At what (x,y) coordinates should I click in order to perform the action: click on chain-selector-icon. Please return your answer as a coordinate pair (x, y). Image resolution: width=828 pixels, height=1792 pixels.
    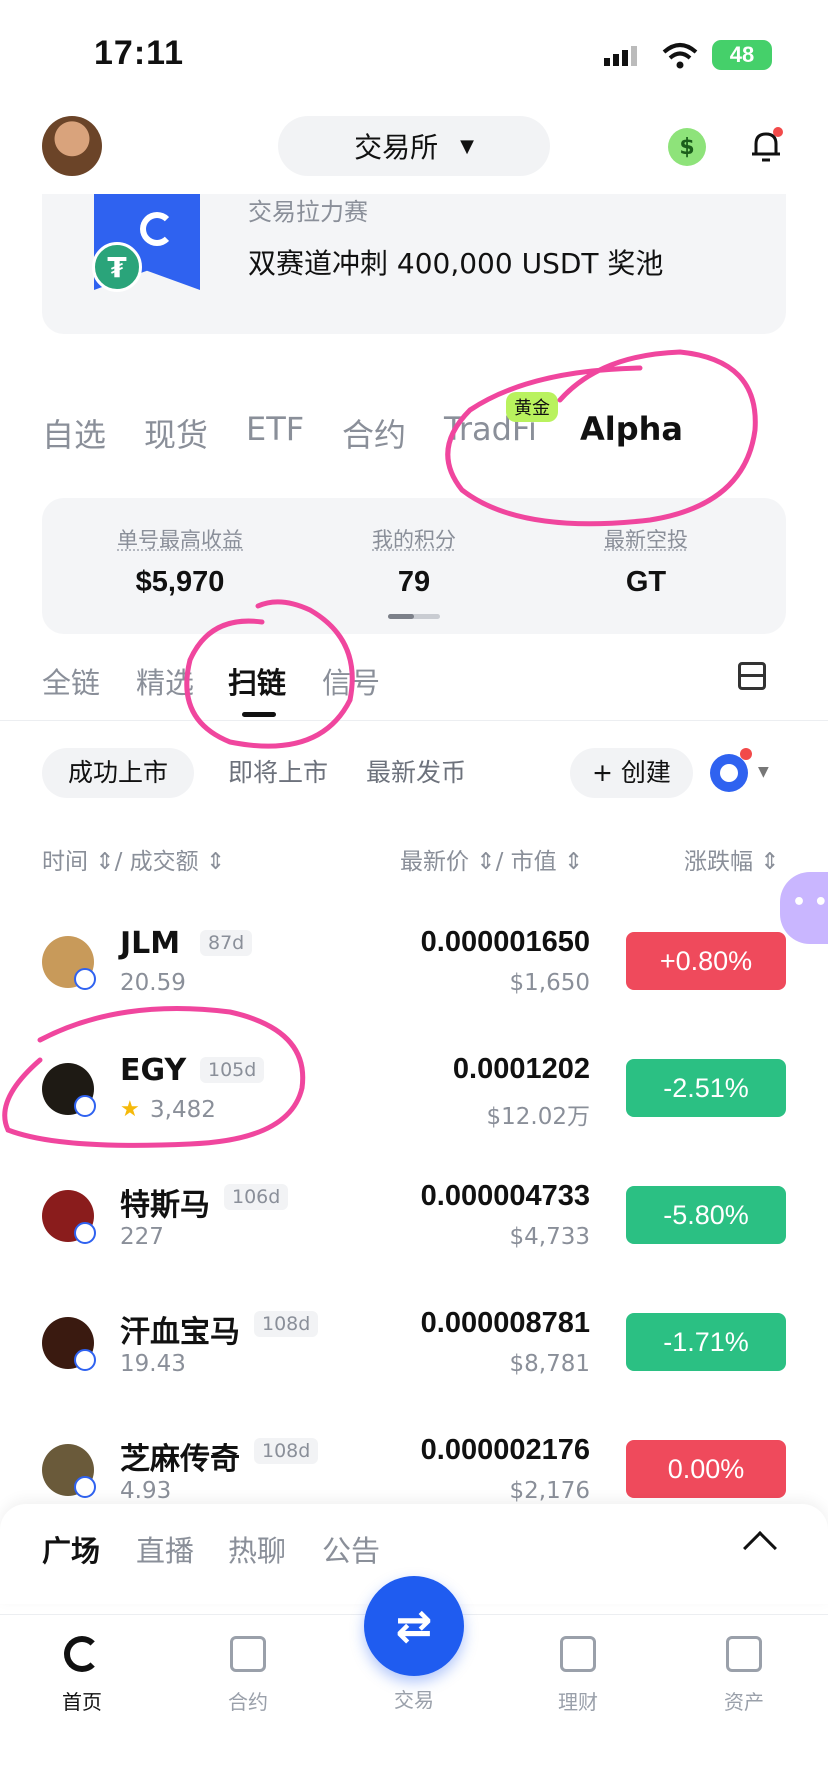
    Looking at the image, I should click on (729, 773).